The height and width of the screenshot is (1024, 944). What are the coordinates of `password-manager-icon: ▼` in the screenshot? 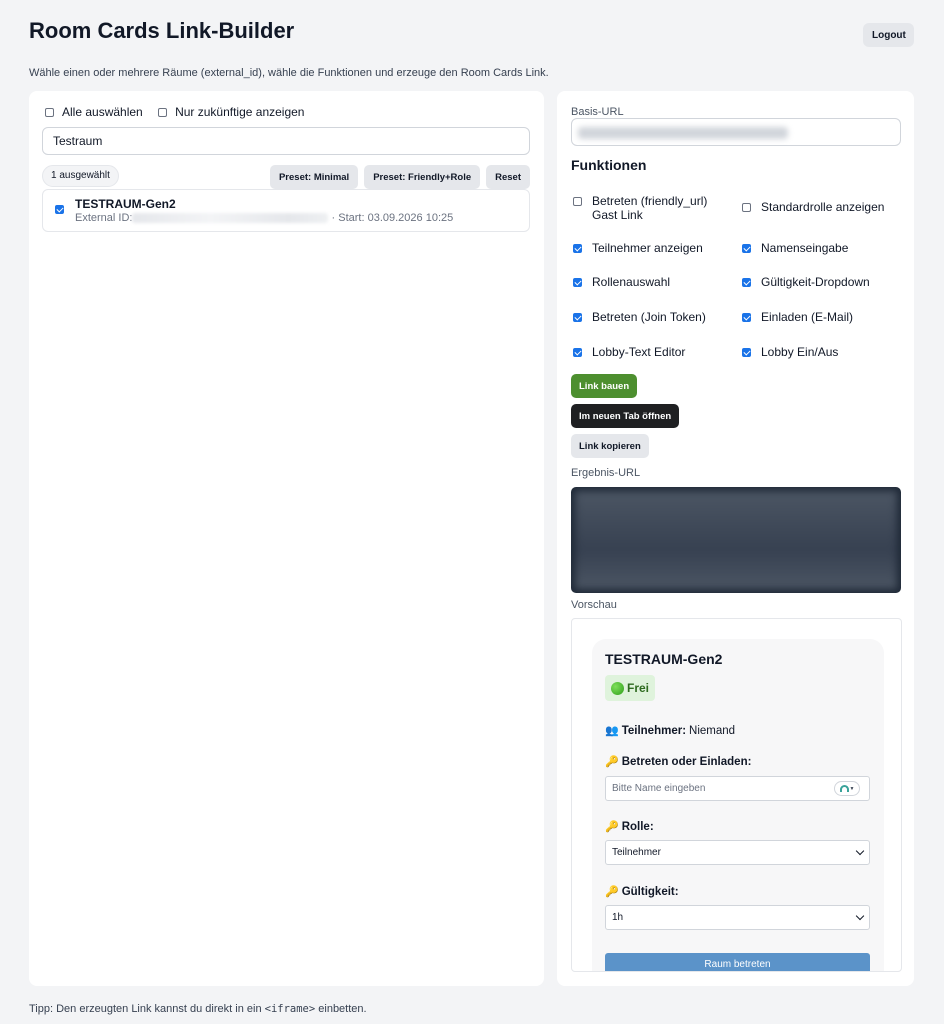 It's located at (847, 788).